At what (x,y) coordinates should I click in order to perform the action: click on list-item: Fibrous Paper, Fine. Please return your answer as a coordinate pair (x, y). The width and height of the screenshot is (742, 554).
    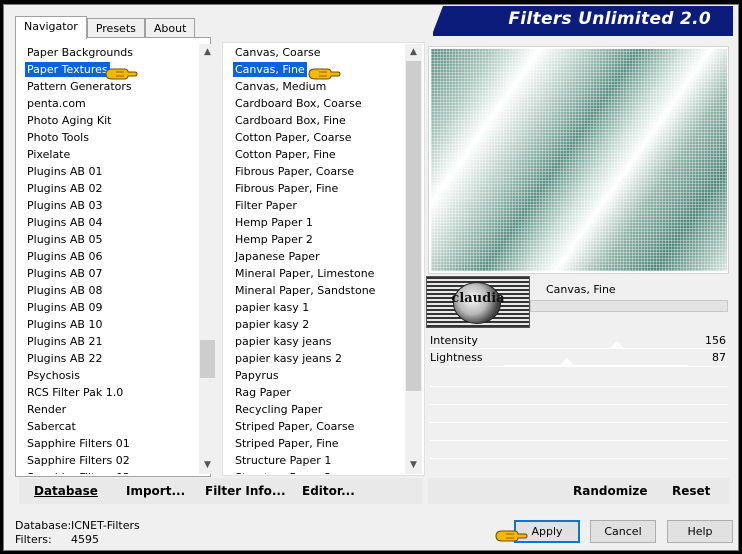
    Looking at the image, I should click on (314, 188).